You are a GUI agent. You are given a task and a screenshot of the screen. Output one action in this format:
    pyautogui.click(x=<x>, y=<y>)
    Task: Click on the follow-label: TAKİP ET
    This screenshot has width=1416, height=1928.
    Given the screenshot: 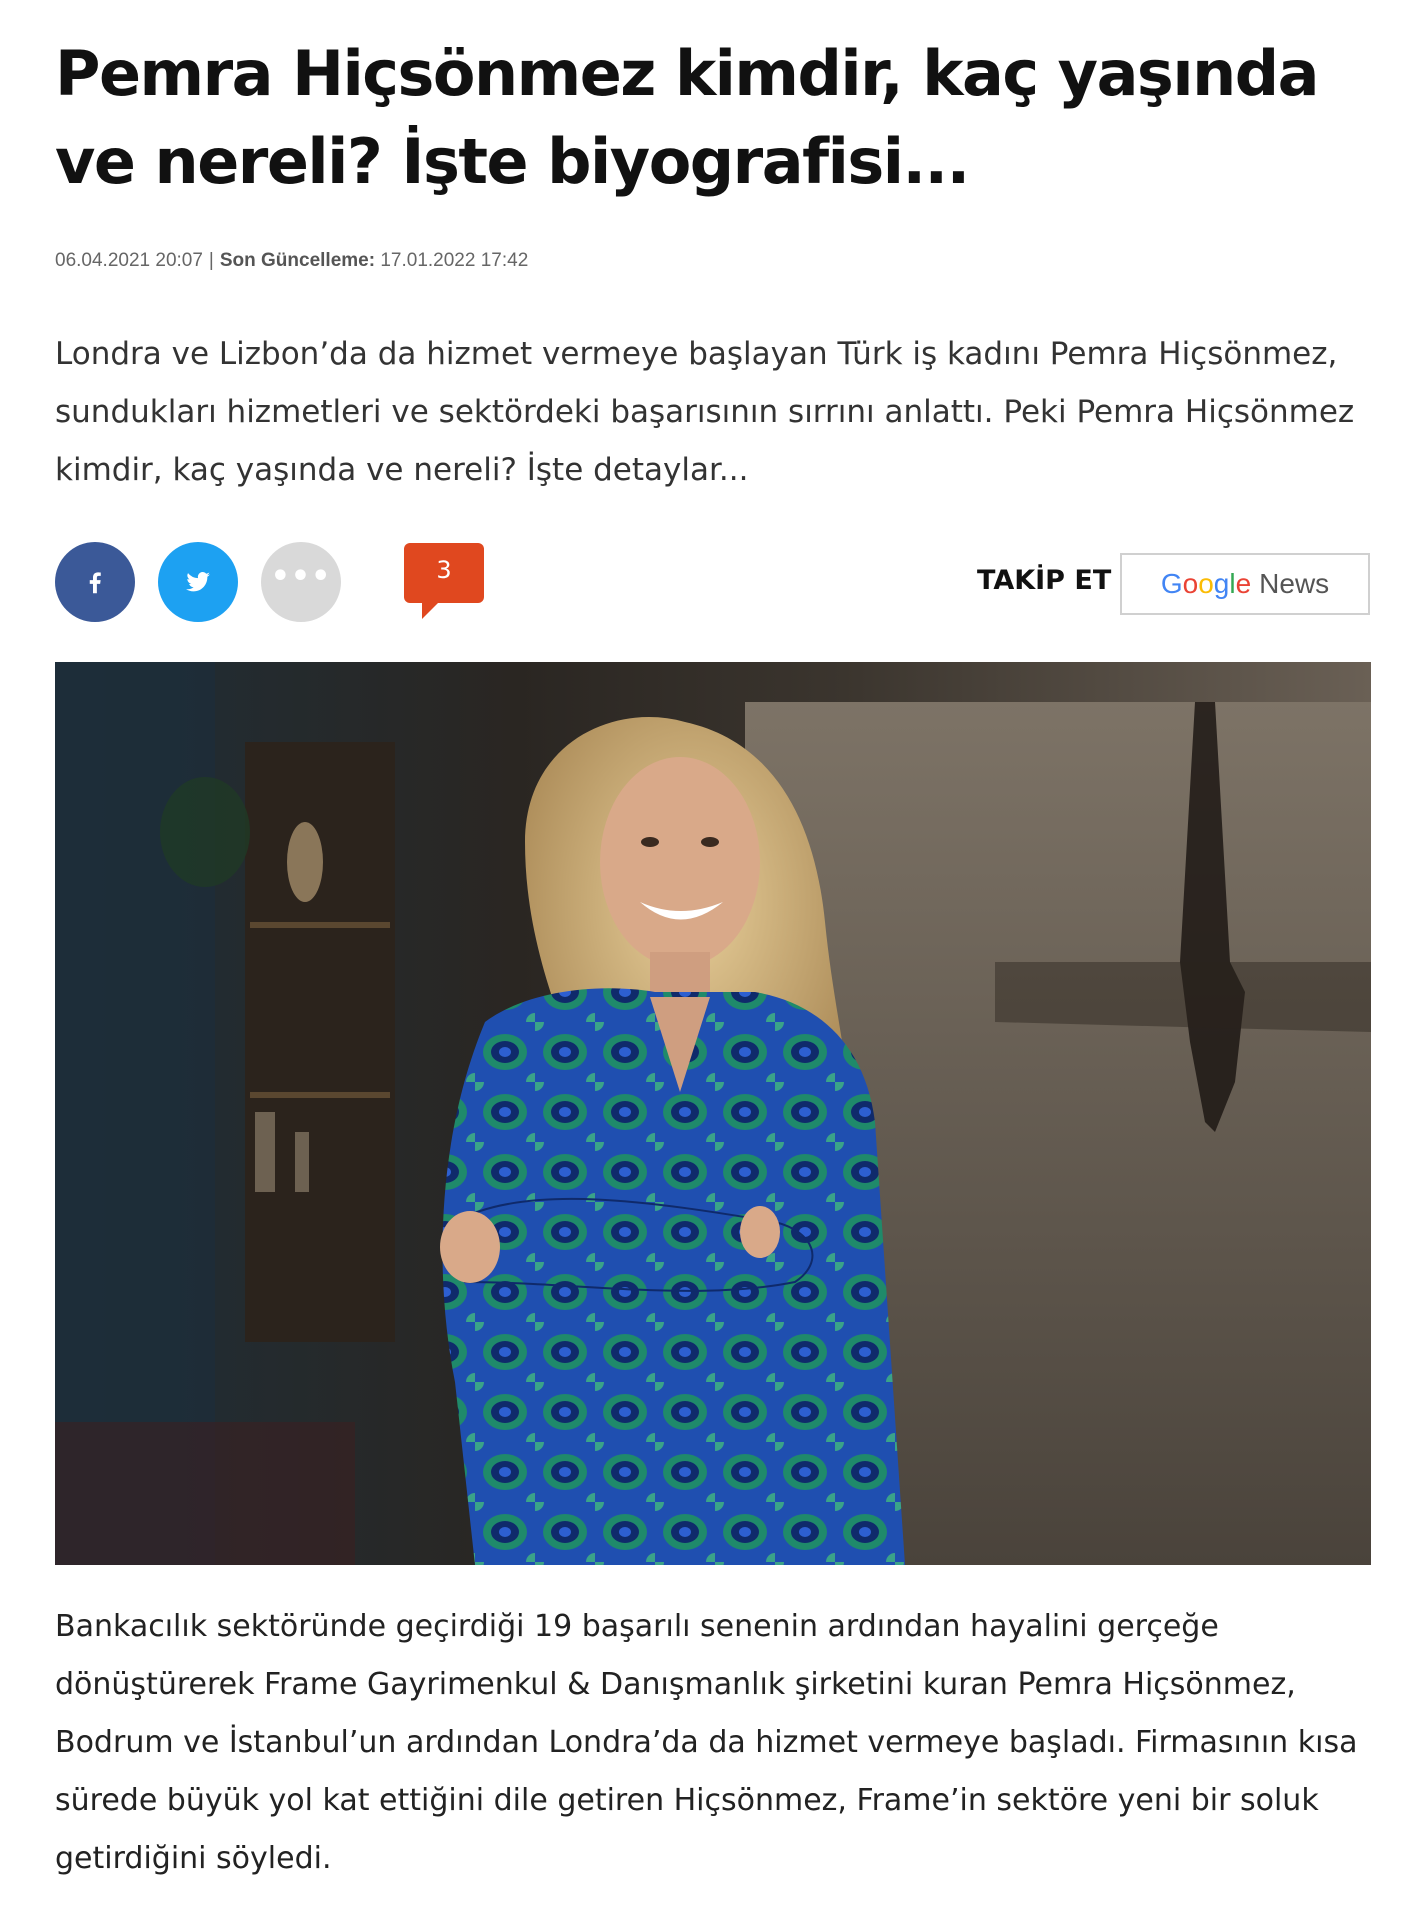 What is the action you would take?
    pyautogui.click(x=1044, y=580)
    